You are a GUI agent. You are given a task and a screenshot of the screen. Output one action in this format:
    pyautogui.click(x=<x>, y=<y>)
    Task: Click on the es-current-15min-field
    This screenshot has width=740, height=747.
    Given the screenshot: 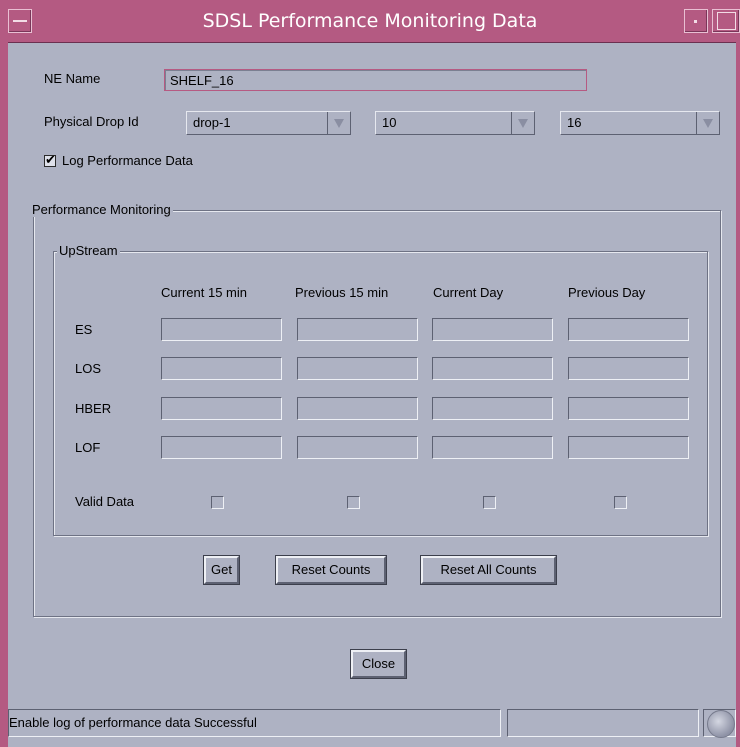 What is the action you would take?
    pyautogui.click(x=221, y=329)
    